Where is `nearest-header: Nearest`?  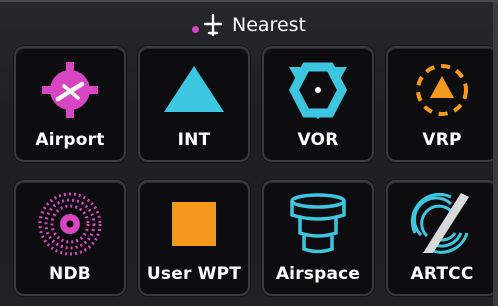
nearest-header: Nearest is located at coordinates (249, 25).